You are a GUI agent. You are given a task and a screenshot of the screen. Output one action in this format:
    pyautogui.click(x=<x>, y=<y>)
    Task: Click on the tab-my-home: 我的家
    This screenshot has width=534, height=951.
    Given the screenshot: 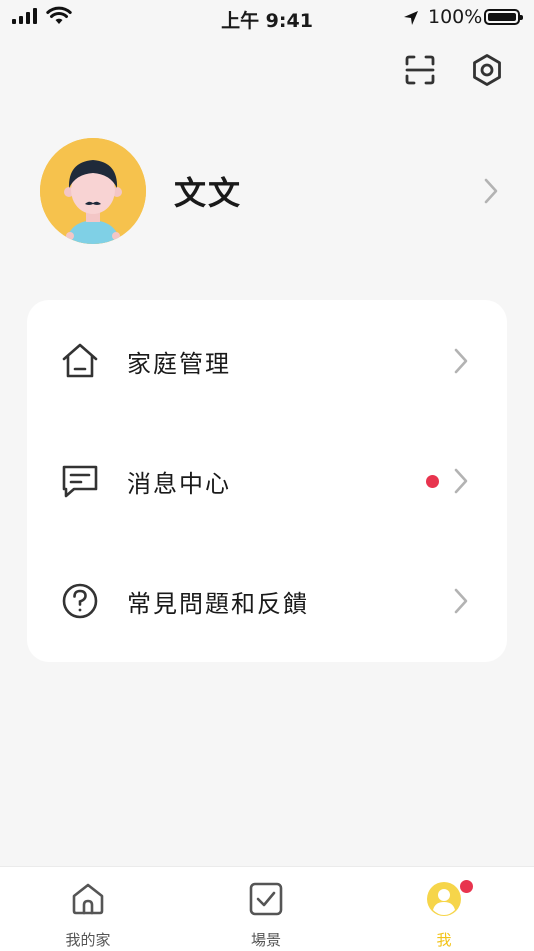 What is the action you would take?
    pyautogui.click(x=88, y=909)
    